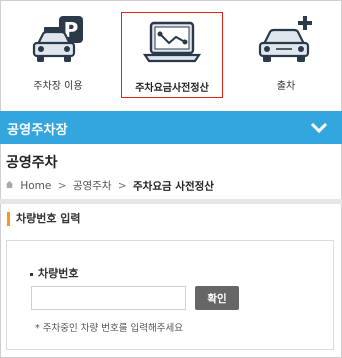 Image resolution: width=342 pixels, height=358 pixels. Describe the element at coordinates (171, 201) in the screenshot. I see `section-divider` at that location.